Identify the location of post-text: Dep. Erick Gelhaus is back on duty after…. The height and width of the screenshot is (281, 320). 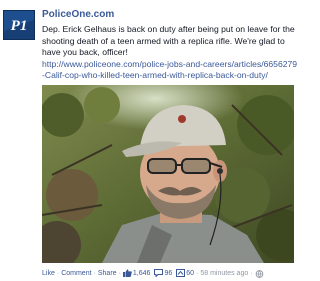
(168, 41).